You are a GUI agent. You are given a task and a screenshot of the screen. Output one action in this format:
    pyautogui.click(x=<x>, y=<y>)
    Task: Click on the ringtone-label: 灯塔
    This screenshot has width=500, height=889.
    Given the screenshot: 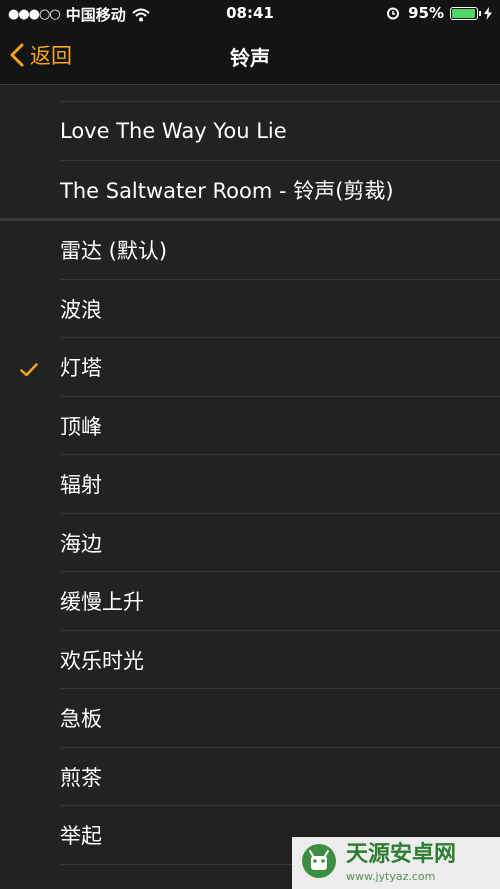 What is the action you would take?
    pyautogui.click(x=81, y=368)
    